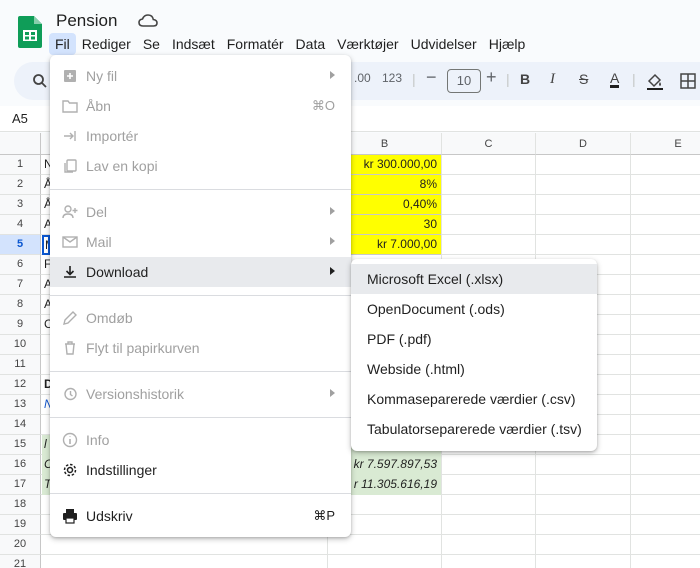  What do you see at coordinates (436, 309) in the screenshot?
I see `download-ods-label: OpenDocument (.ods)` at bounding box center [436, 309].